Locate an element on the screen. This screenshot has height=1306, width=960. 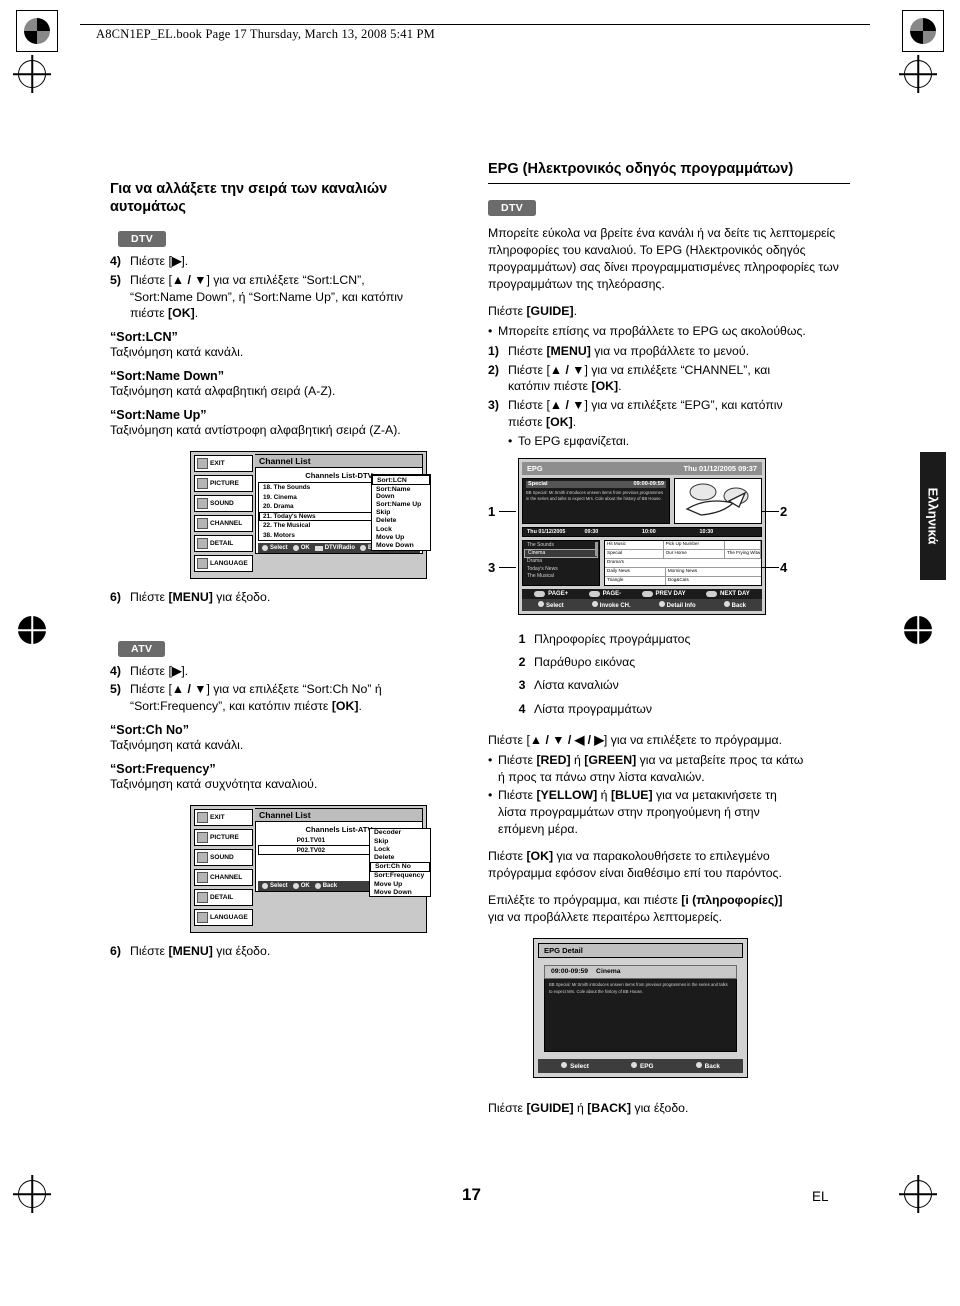
yellow-key-icon is located at coordinates (647, 593).